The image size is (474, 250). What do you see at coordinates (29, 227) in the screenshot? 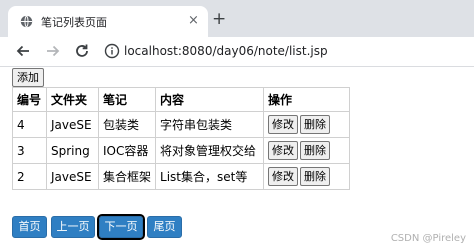
I see `first-page-button: 首页` at bounding box center [29, 227].